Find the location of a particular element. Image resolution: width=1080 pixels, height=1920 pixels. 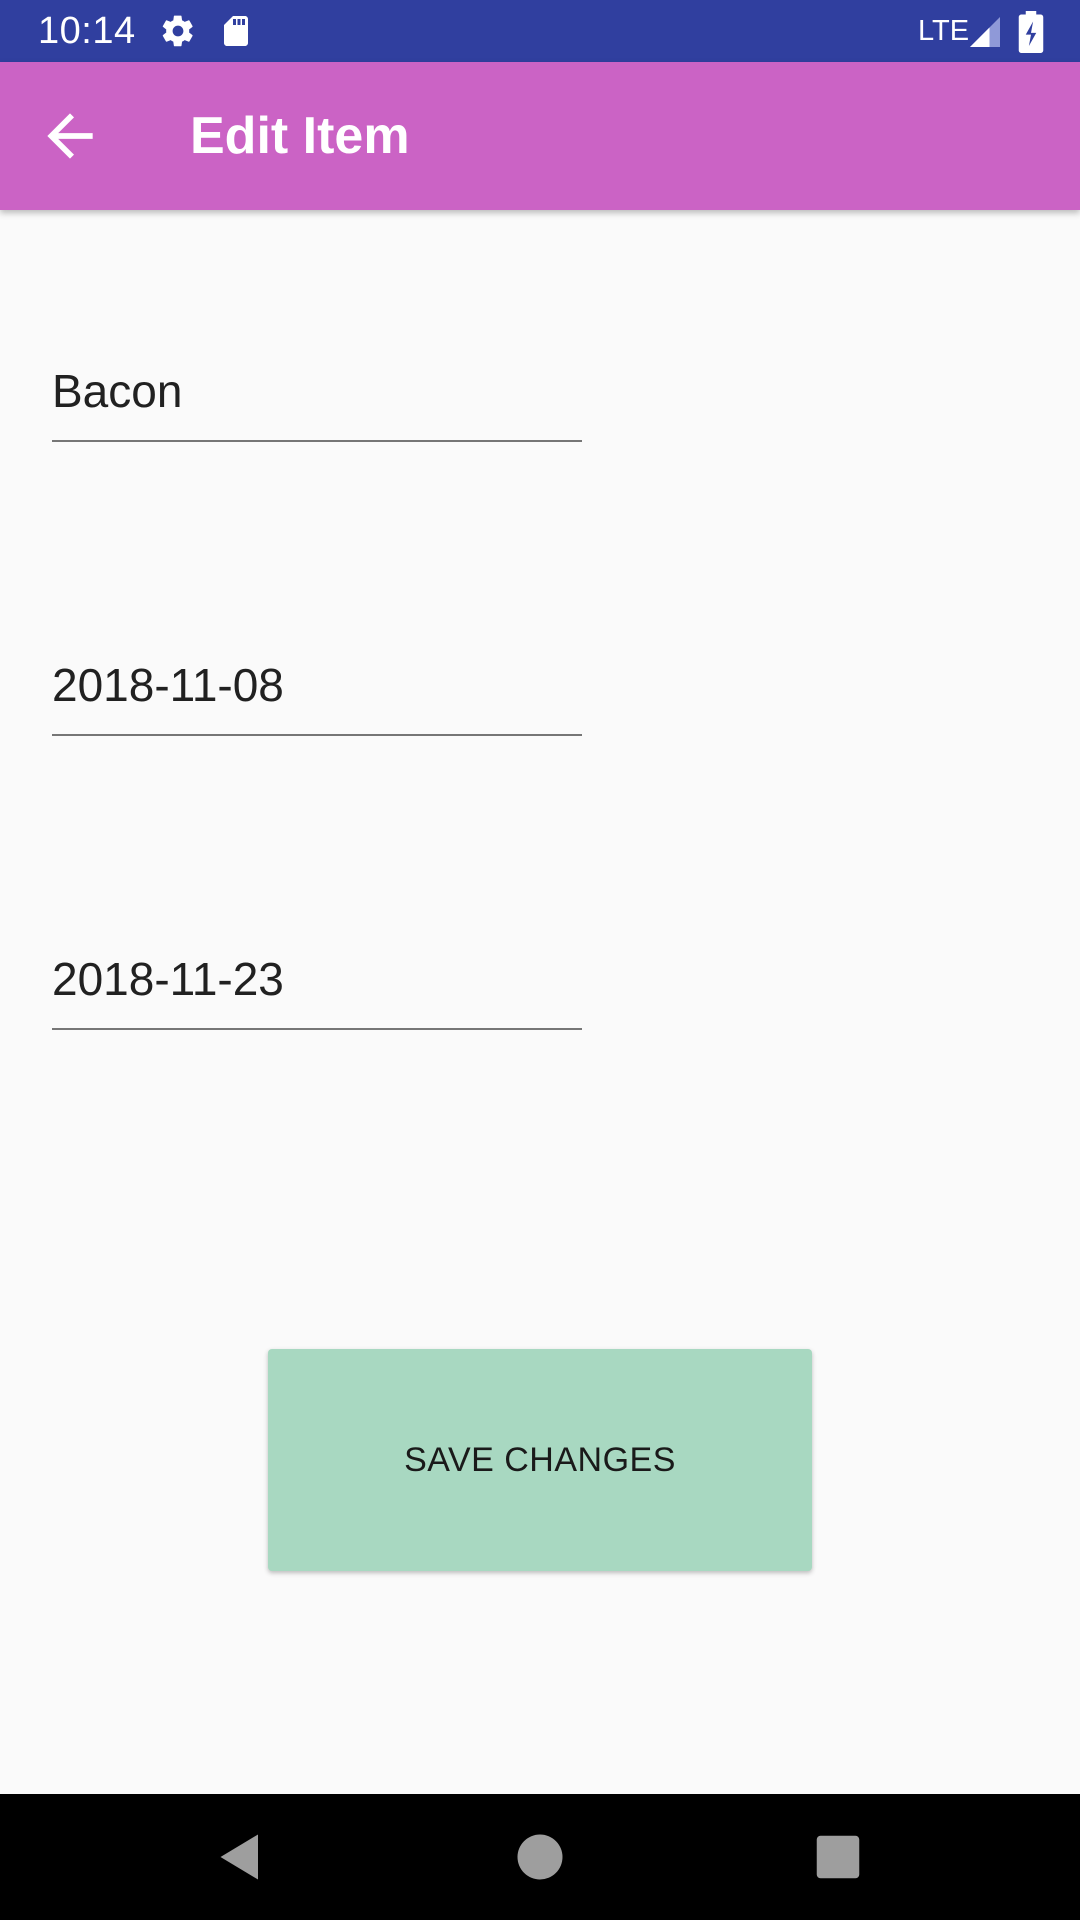

page-title: Edit Item is located at coordinates (300, 136).